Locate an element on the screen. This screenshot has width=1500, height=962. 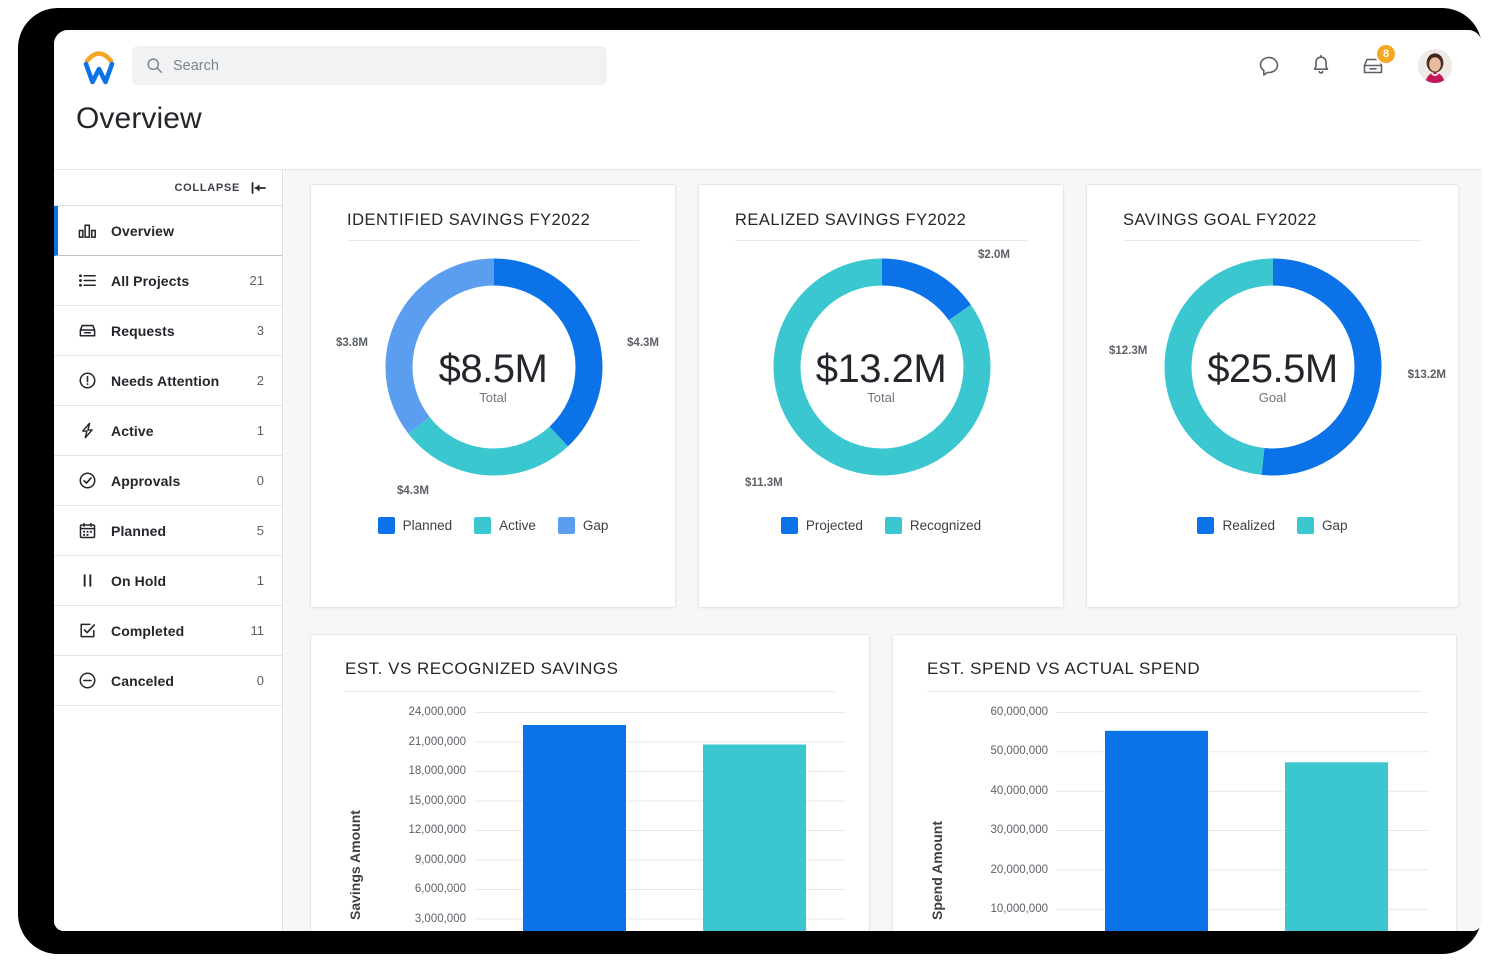
bar-estimated-spend is located at coordinates (1156, 830).